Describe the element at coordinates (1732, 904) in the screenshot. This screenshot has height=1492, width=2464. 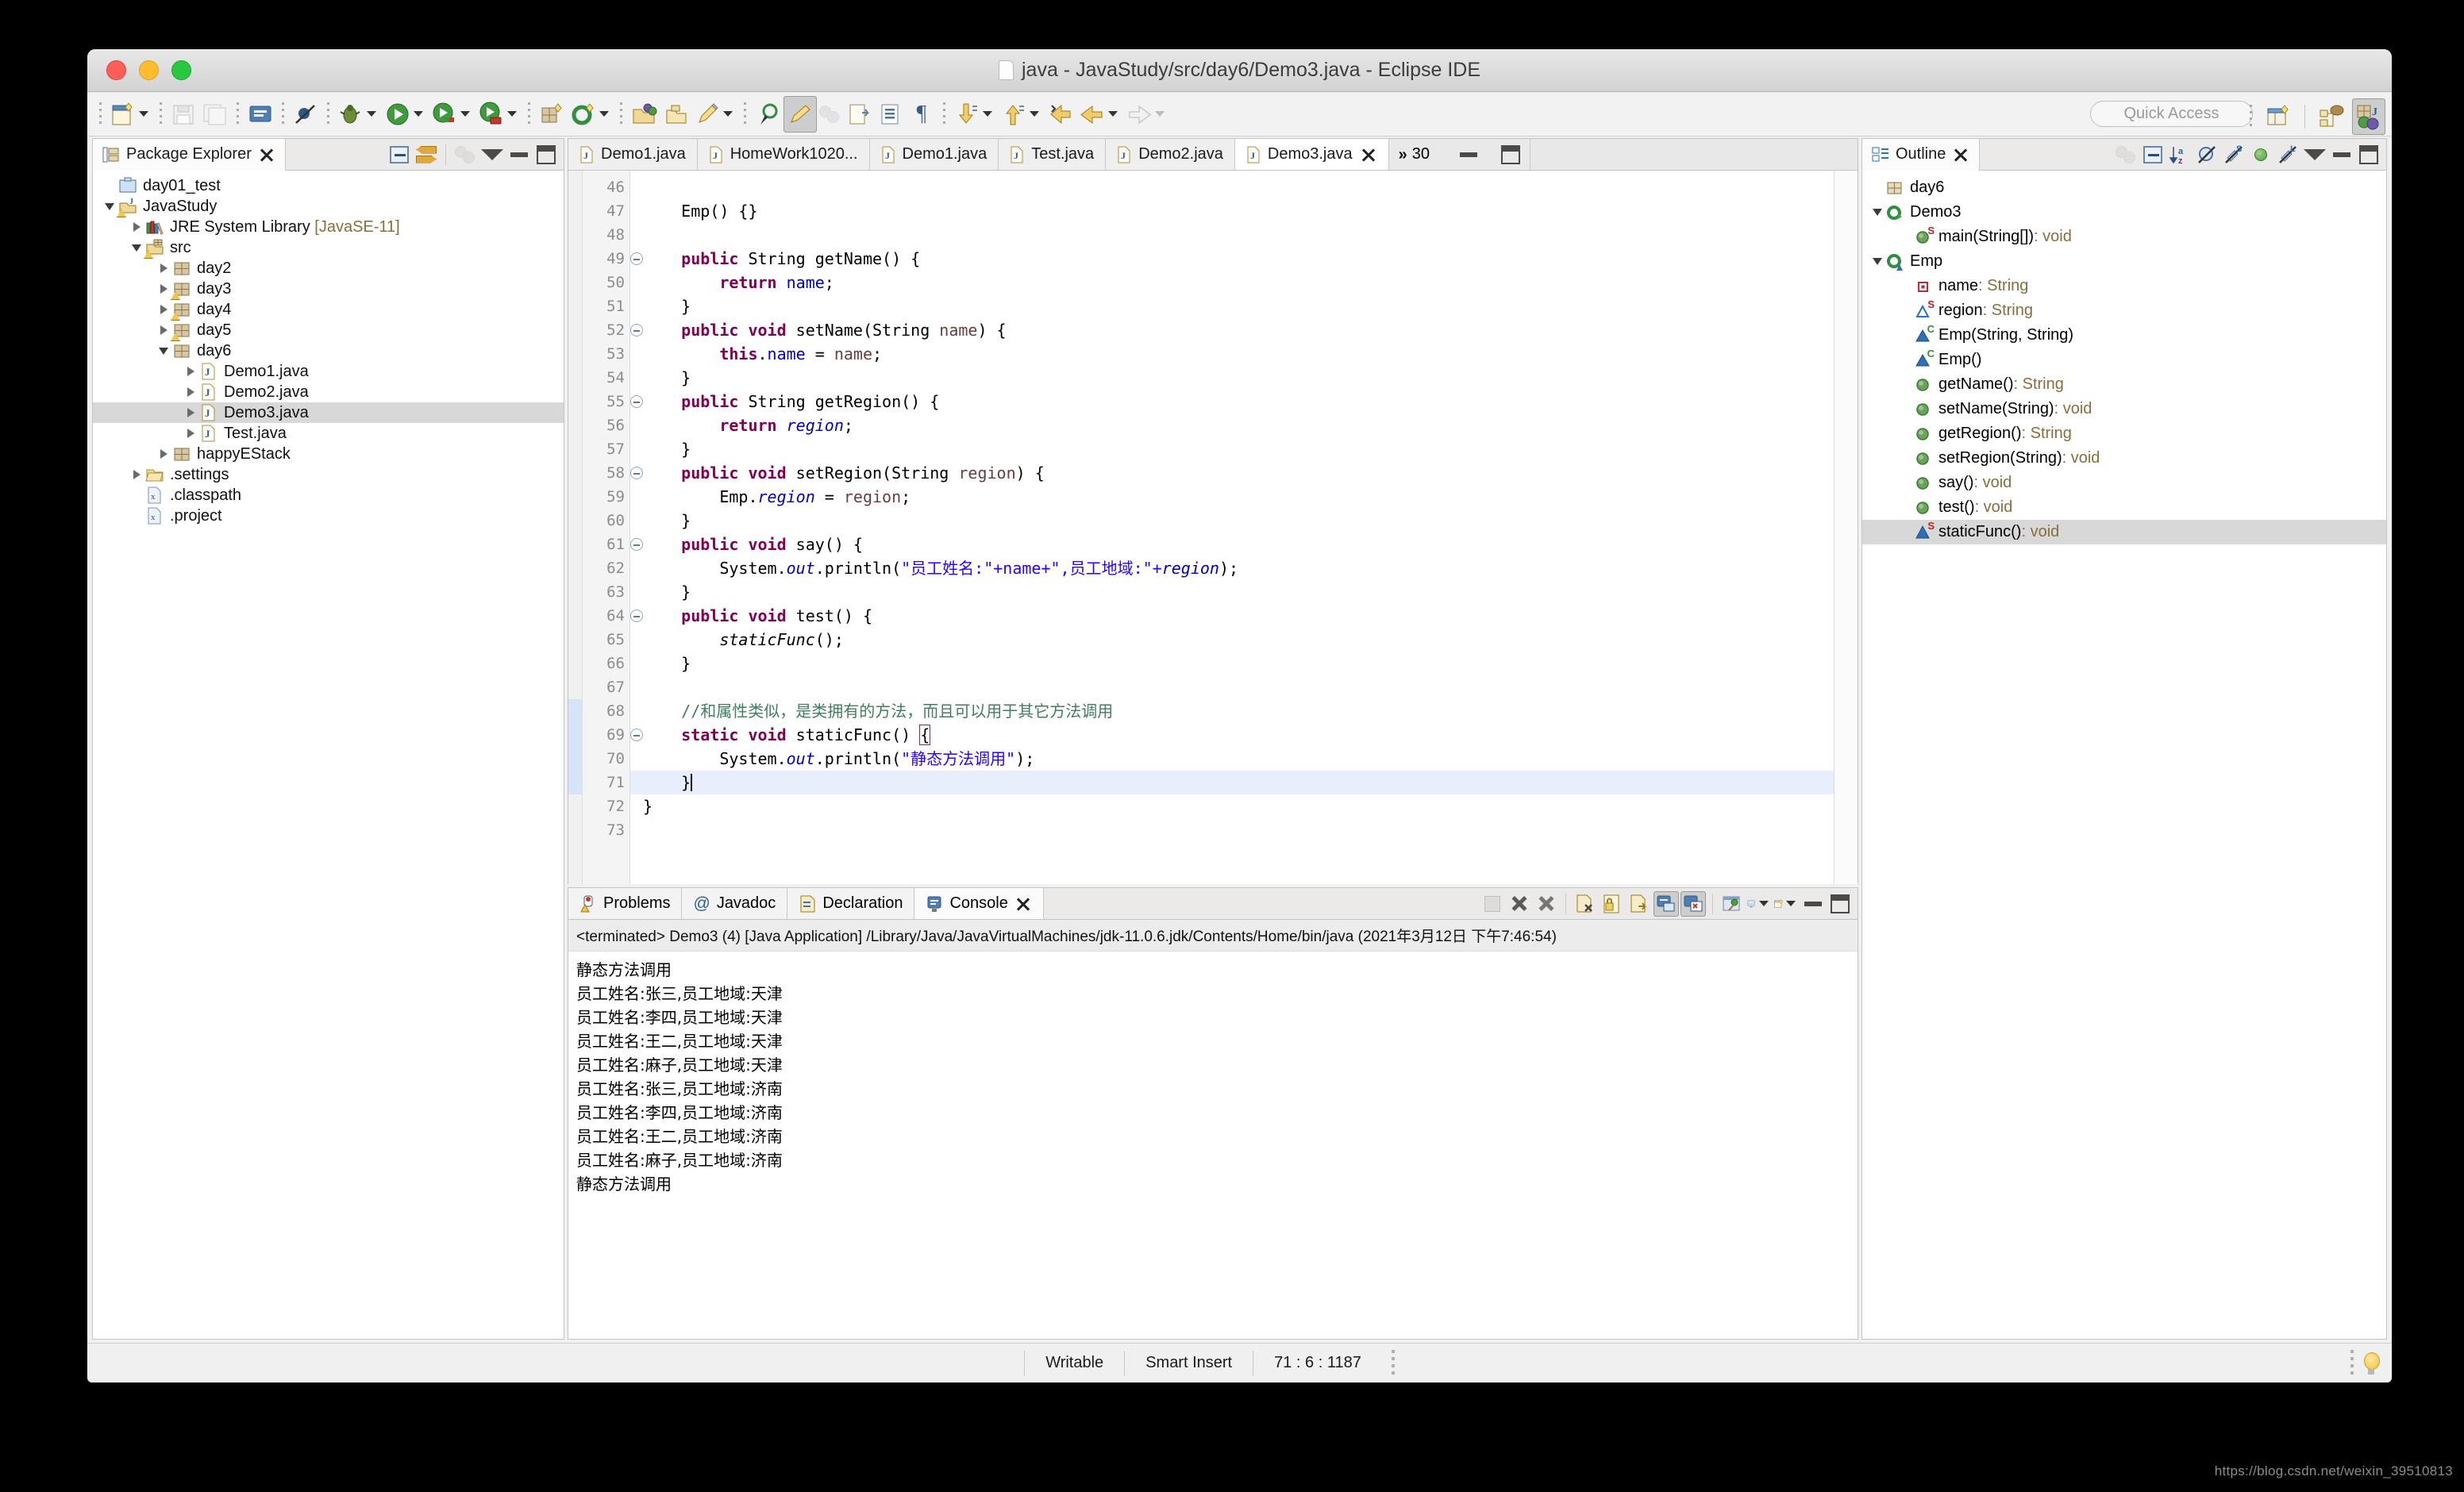
I see `pin-console-button` at that location.